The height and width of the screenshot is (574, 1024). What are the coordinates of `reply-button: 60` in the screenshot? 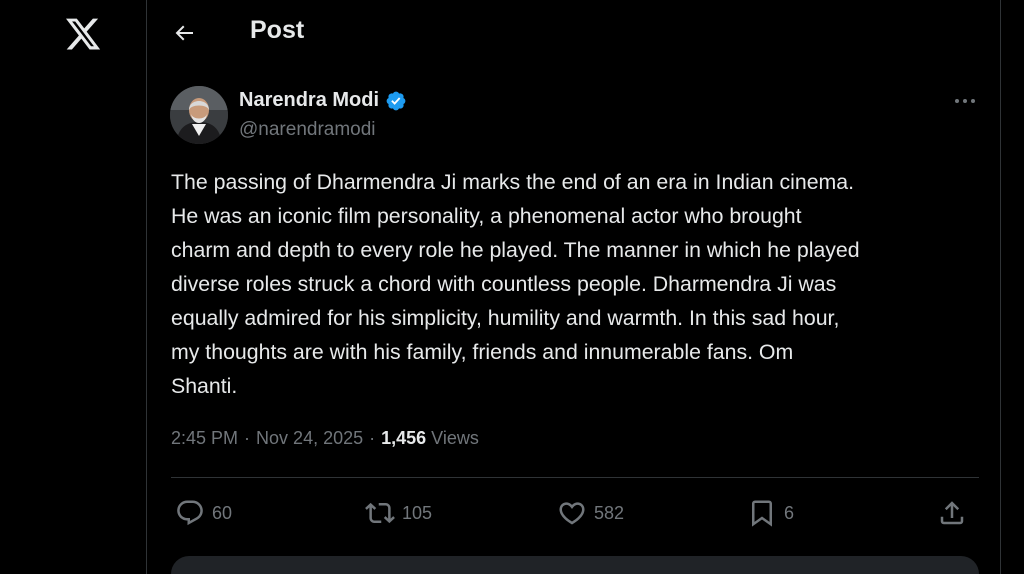 It's located at (203, 513).